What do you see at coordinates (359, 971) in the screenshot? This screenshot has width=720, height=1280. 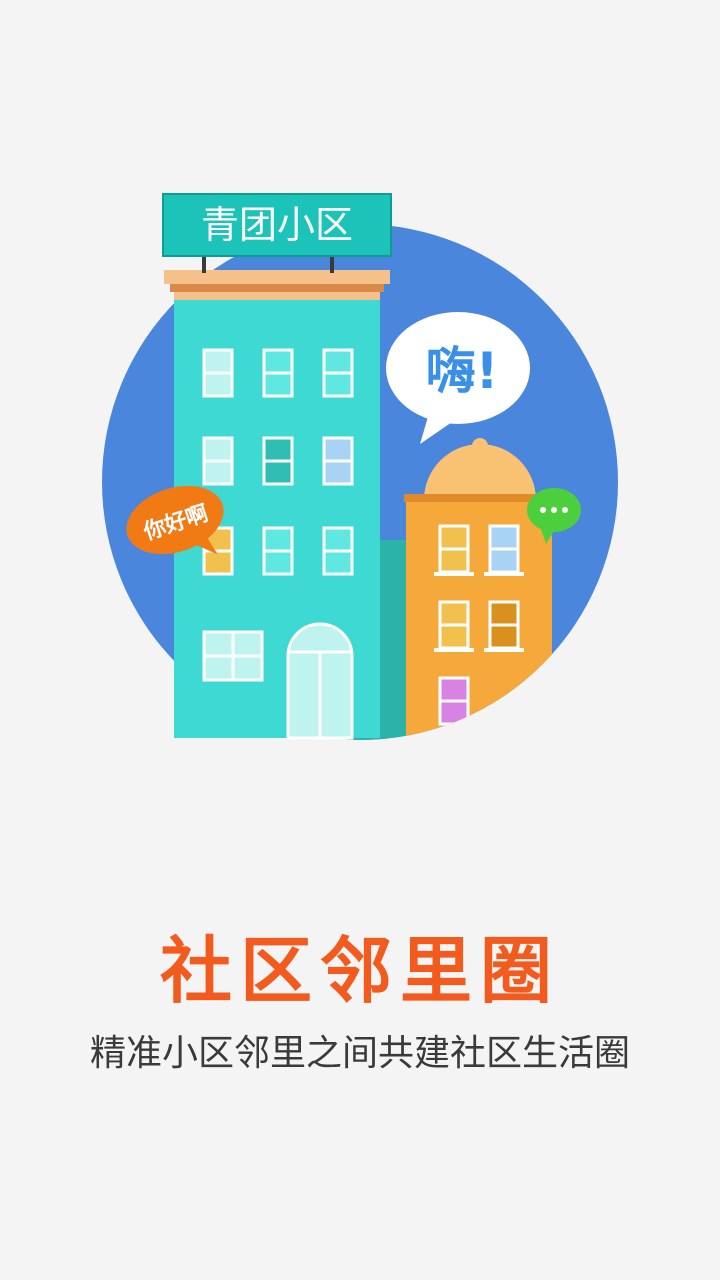 I see `app-headline: 社区邻里圈` at bounding box center [359, 971].